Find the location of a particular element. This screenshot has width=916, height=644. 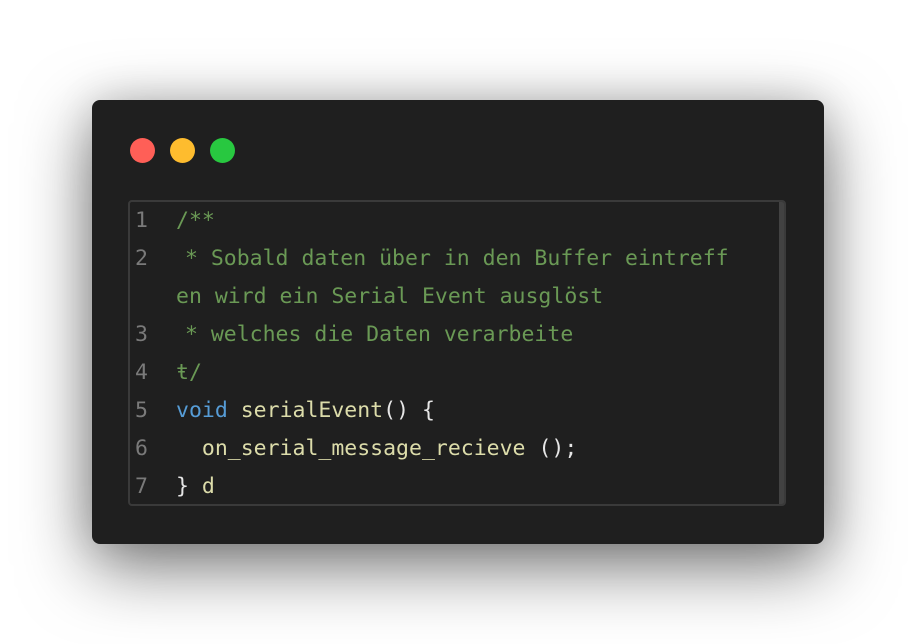

code-line: 4 ŧ/ is located at coordinates (457, 373).